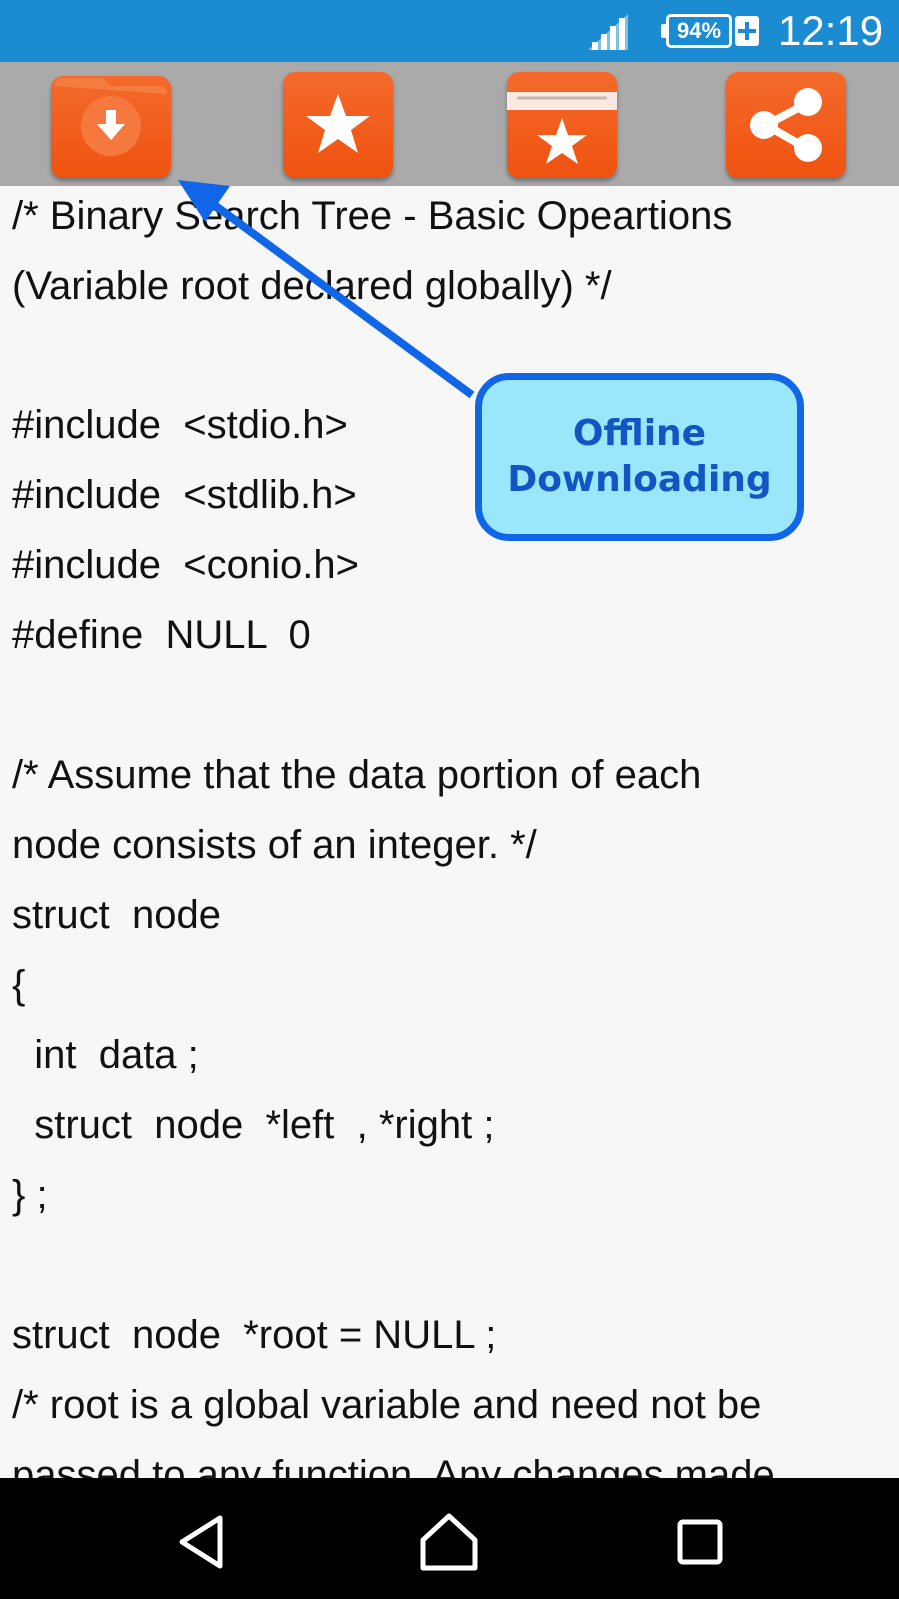  I want to click on recents-button, so click(700, 1542).